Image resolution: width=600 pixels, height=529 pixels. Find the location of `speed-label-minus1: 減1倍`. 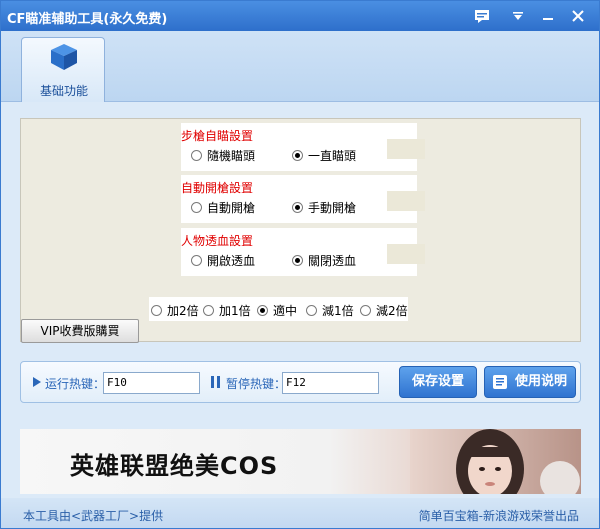

speed-label-minus1: 減1倍 is located at coordinates (338, 311).